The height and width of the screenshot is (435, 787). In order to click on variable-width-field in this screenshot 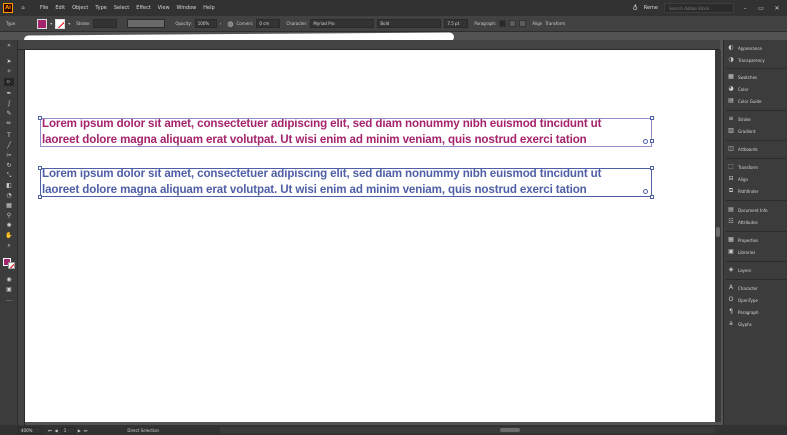, I will do `click(146, 23)`.